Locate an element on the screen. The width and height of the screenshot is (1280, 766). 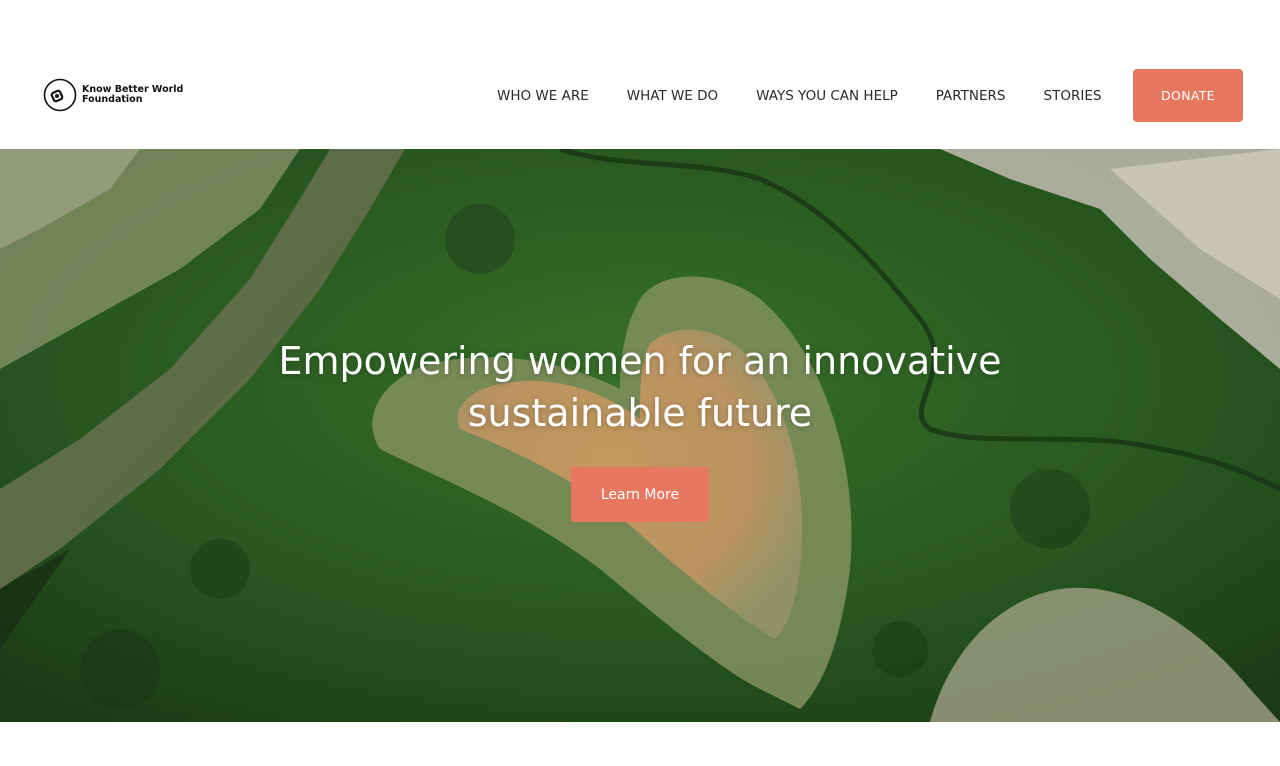
learn-more-button: Learn More is located at coordinates (640, 494).